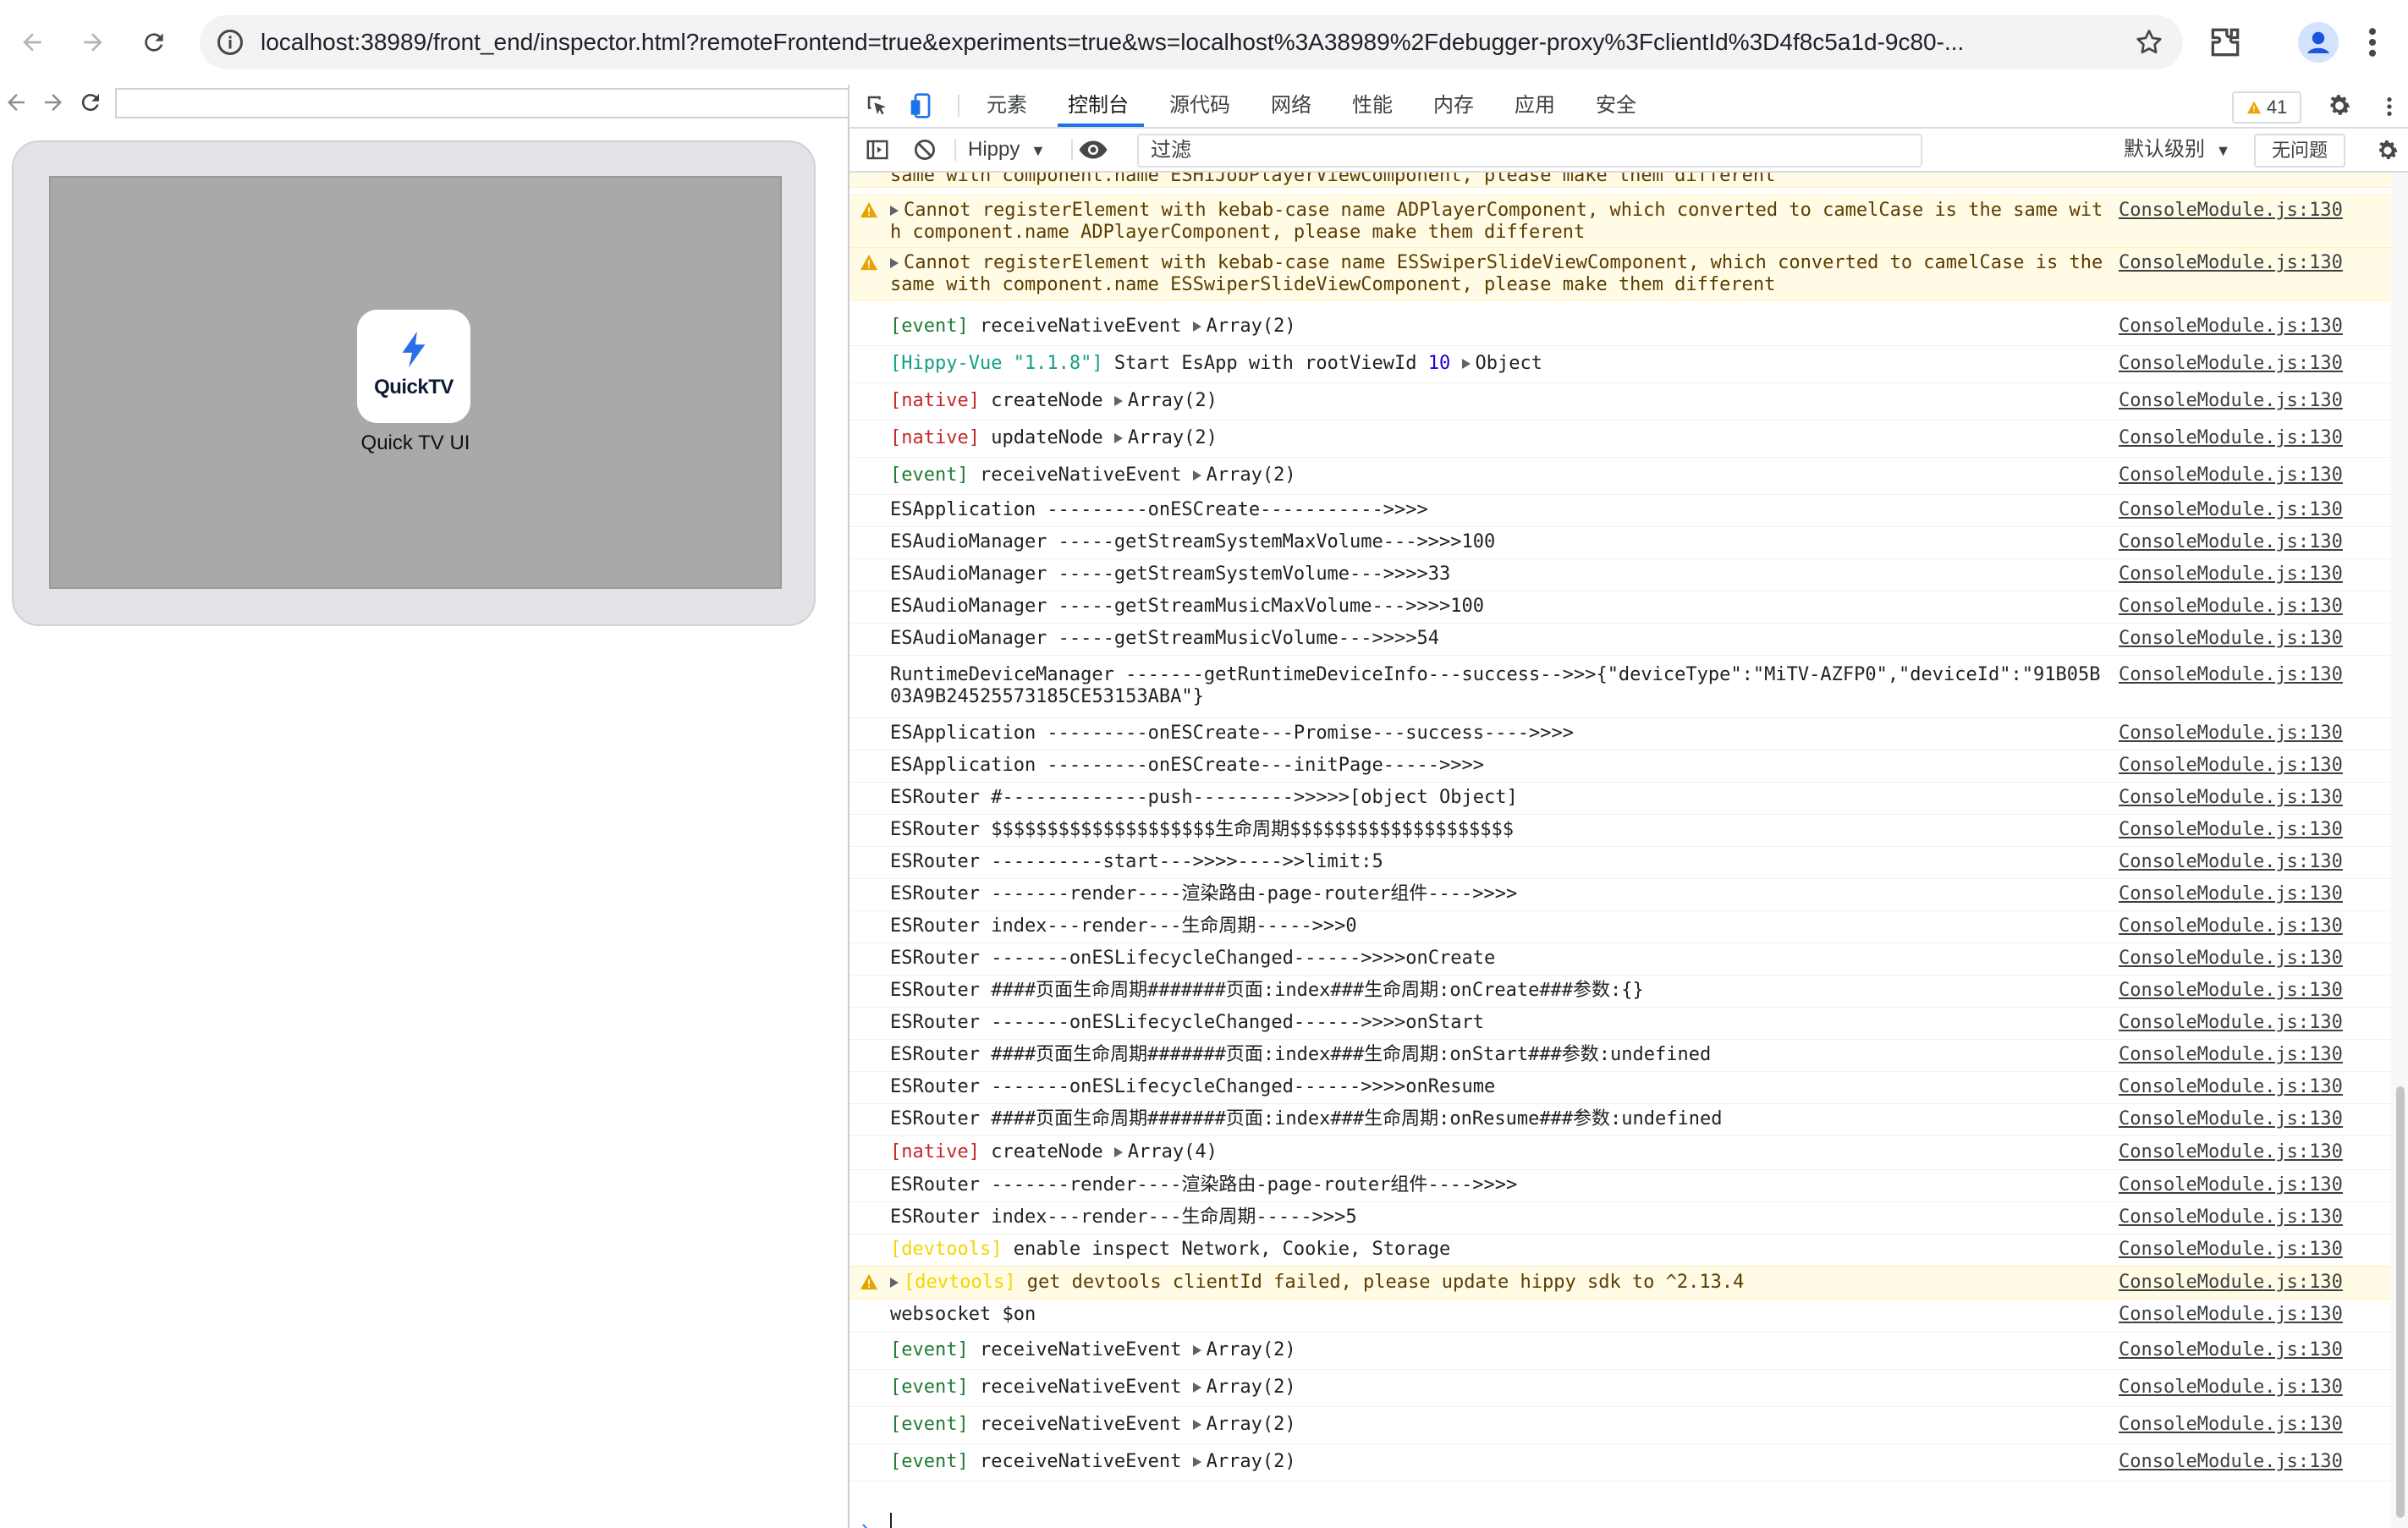 Image resolution: width=2408 pixels, height=1528 pixels. Describe the element at coordinates (2387, 152) in the screenshot. I see `console-settings-gear-icon` at that location.